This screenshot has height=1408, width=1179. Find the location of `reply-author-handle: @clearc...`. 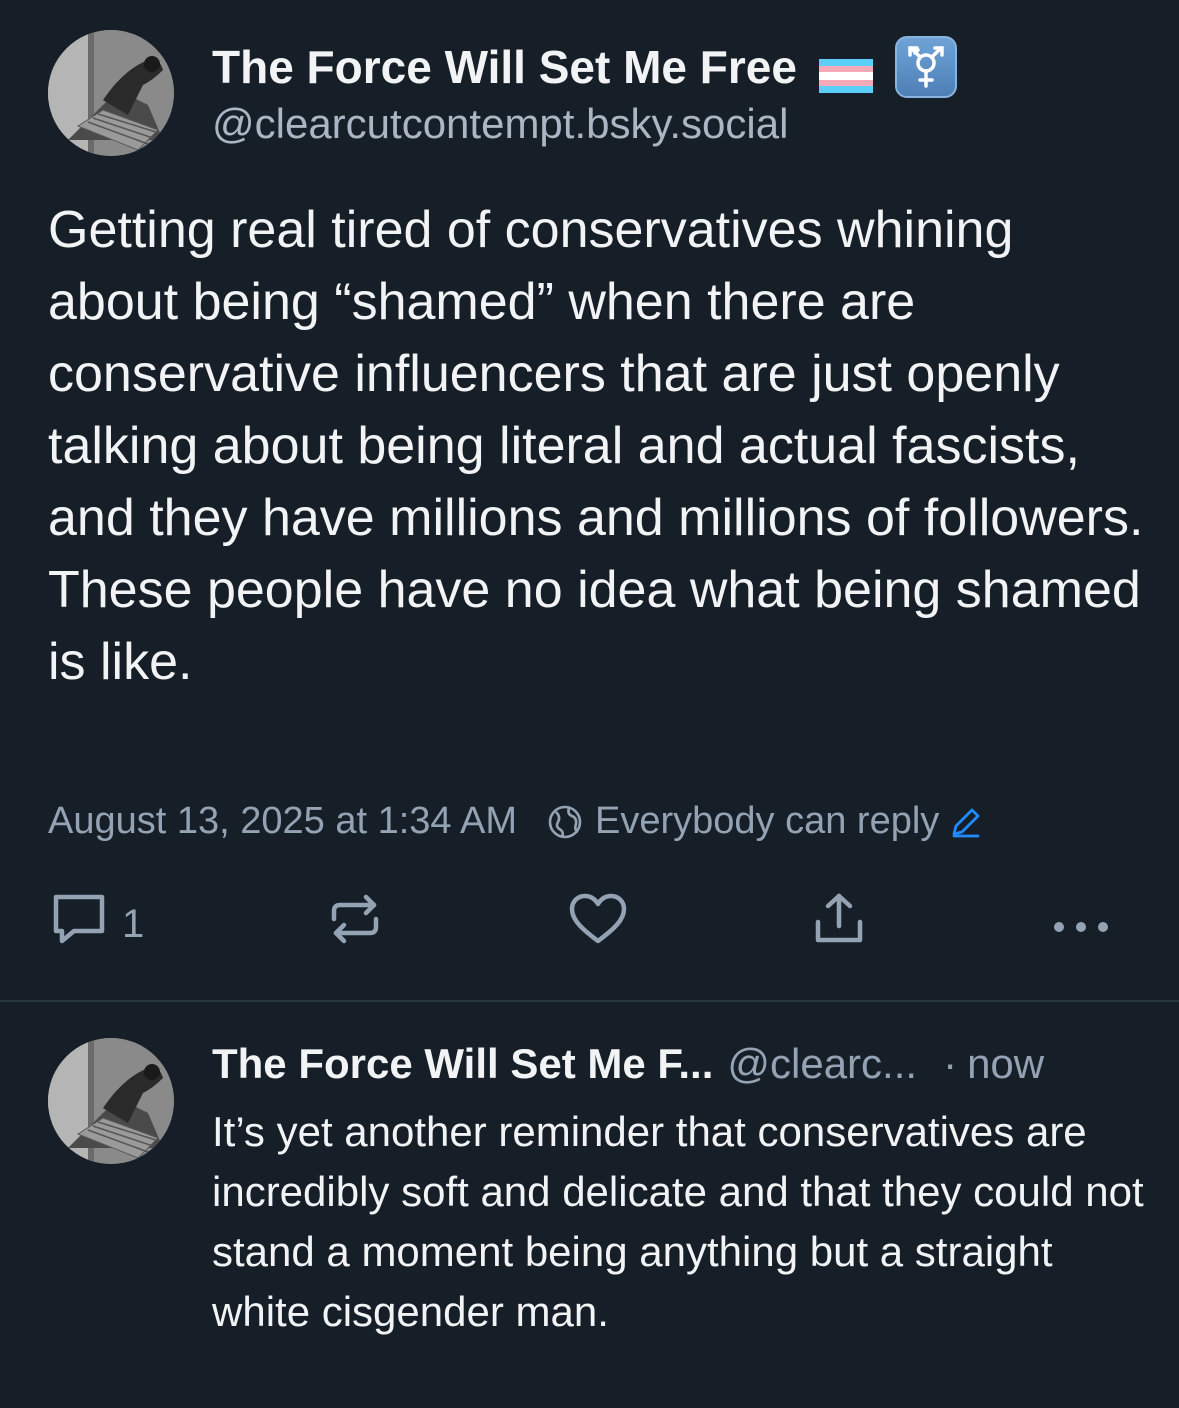

reply-author-handle: @clearc... is located at coordinates (822, 1064).